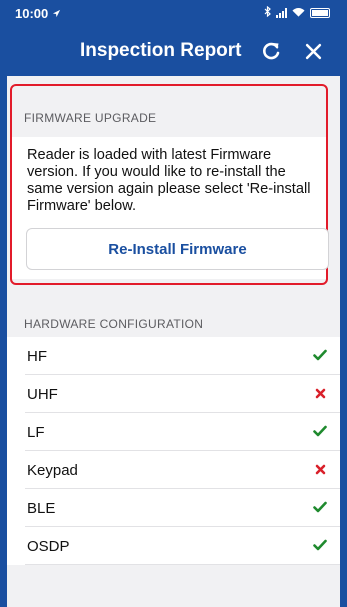 This screenshot has height=607, width=347. What do you see at coordinates (173, 356) in the screenshot?
I see `hardware-row-hf: HF` at bounding box center [173, 356].